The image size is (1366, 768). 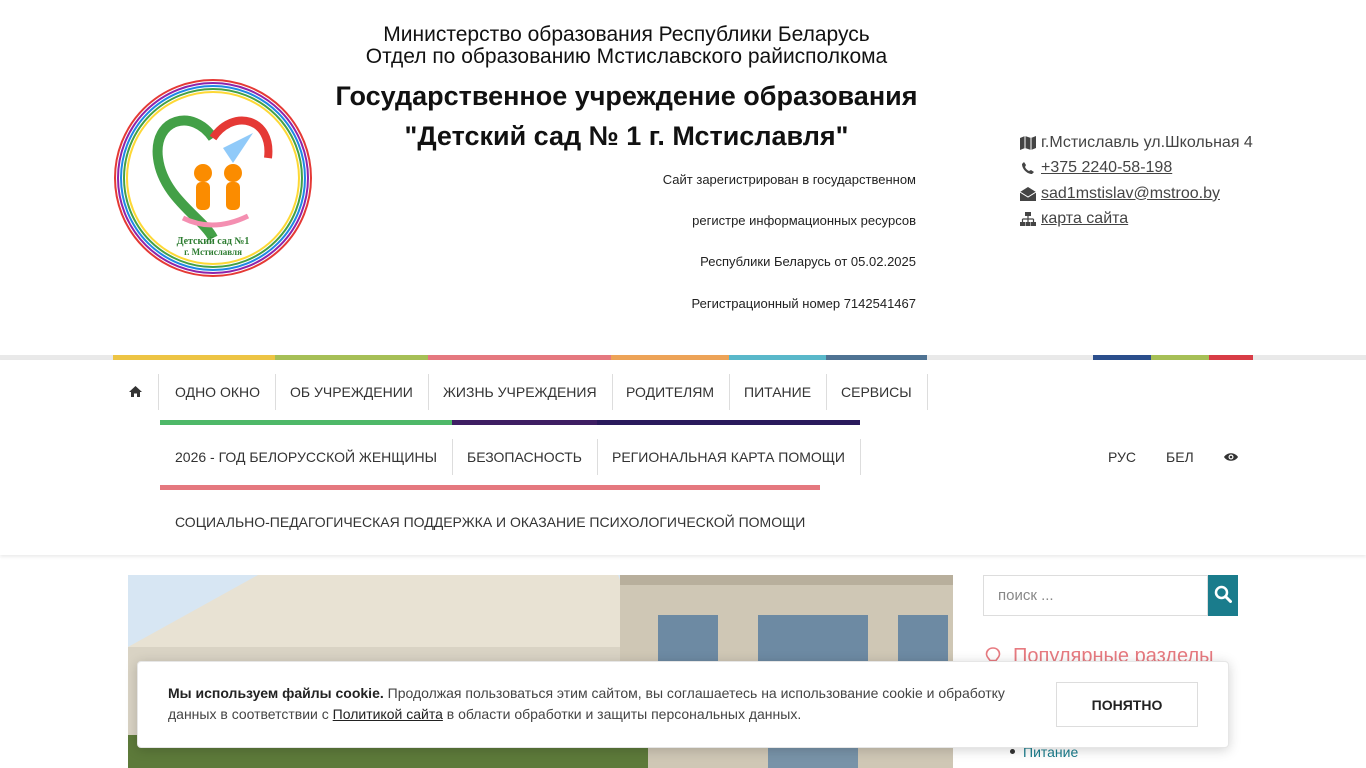 What do you see at coordinates (804, 220) in the screenshot?
I see `registration-line-2: регистре информационных ресурсов` at bounding box center [804, 220].